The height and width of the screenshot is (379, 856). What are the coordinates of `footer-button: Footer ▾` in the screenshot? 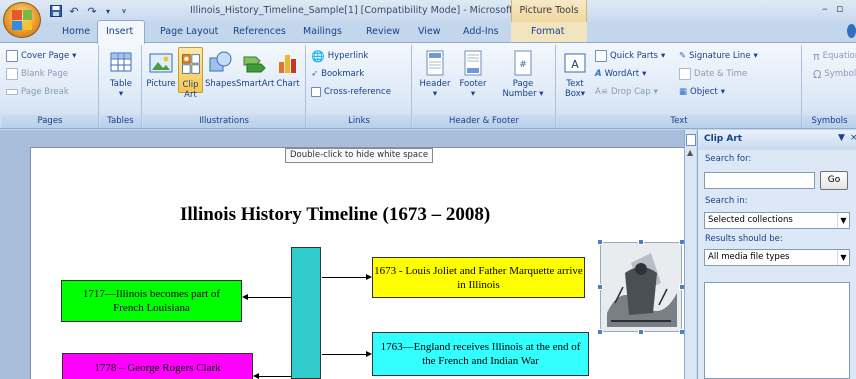 It's located at (473, 74).